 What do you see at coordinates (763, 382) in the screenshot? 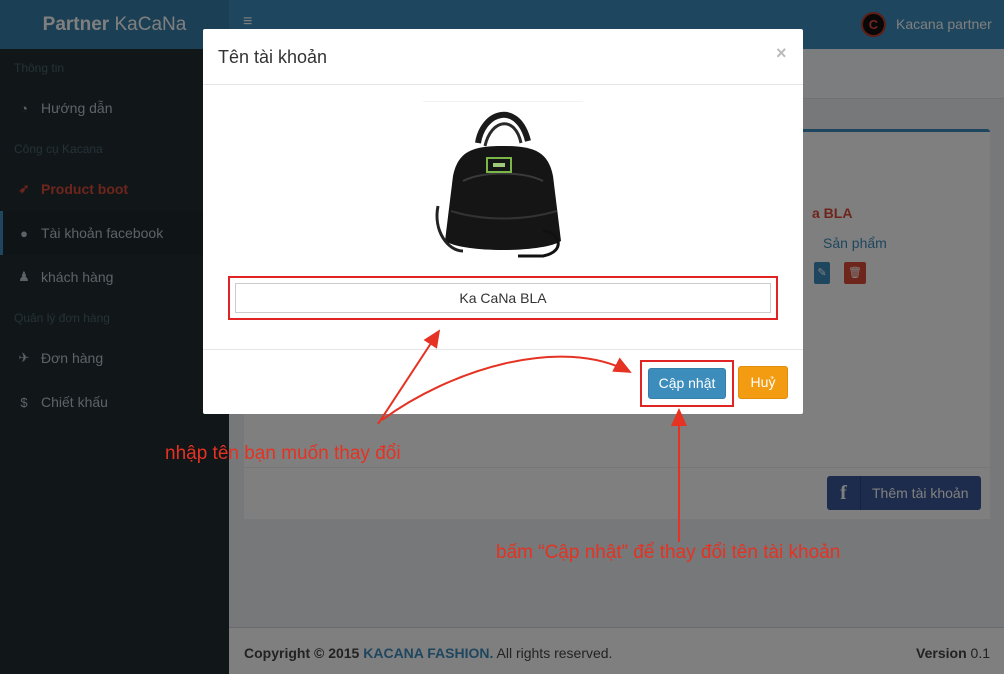
I see `cancel-button: Huỷ` at bounding box center [763, 382].